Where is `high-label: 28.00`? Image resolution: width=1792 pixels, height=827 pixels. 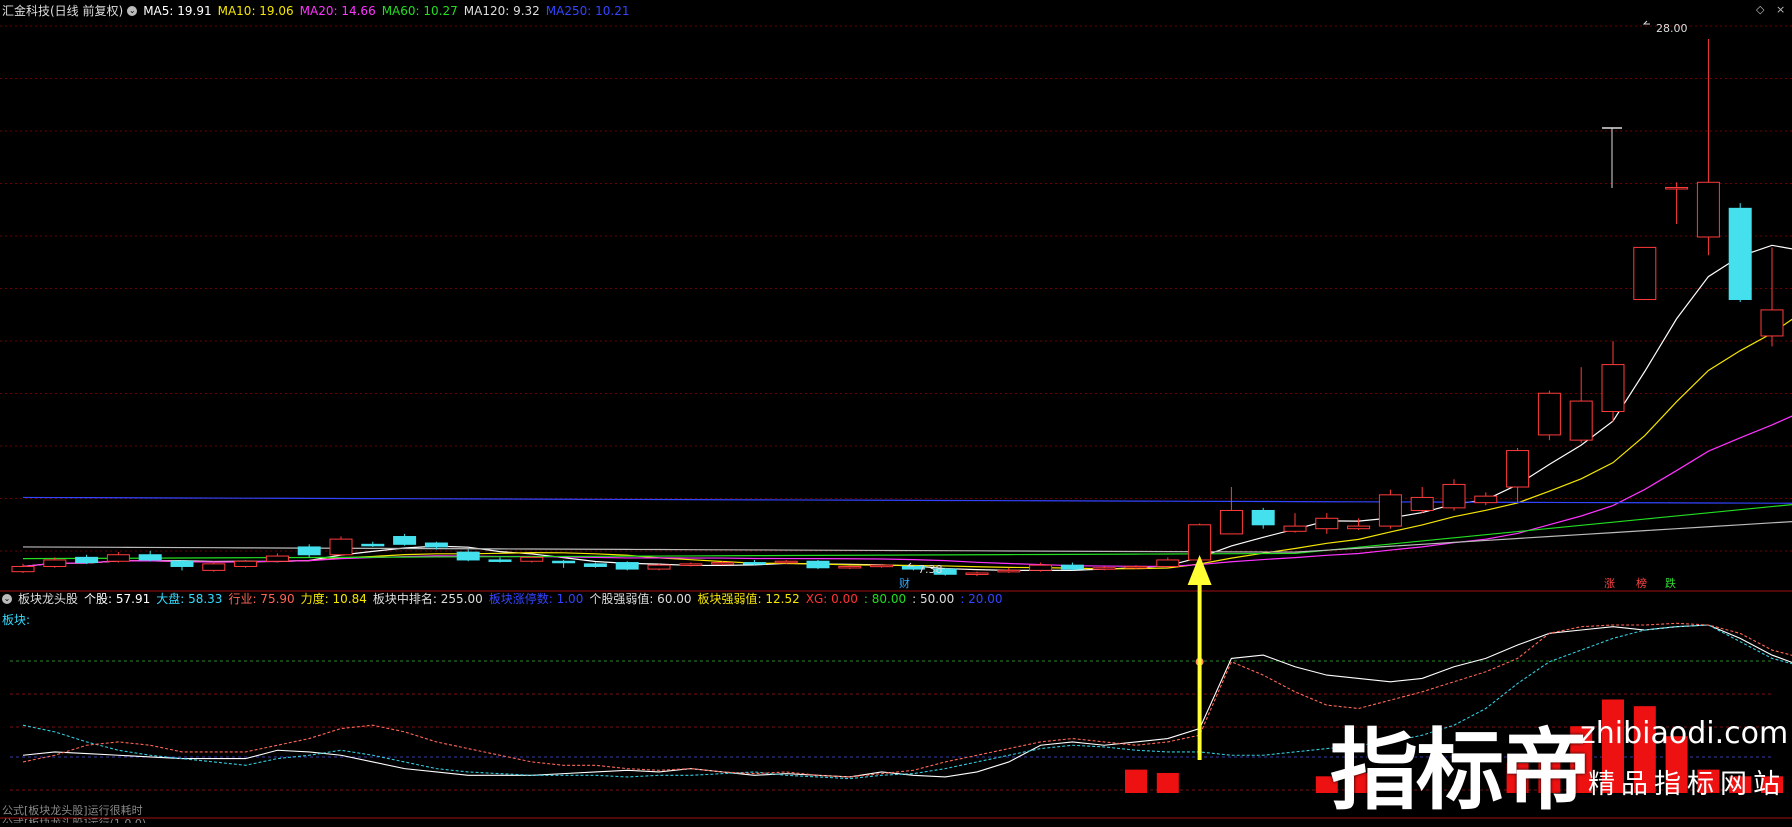 high-label: 28.00 is located at coordinates (1672, 28).